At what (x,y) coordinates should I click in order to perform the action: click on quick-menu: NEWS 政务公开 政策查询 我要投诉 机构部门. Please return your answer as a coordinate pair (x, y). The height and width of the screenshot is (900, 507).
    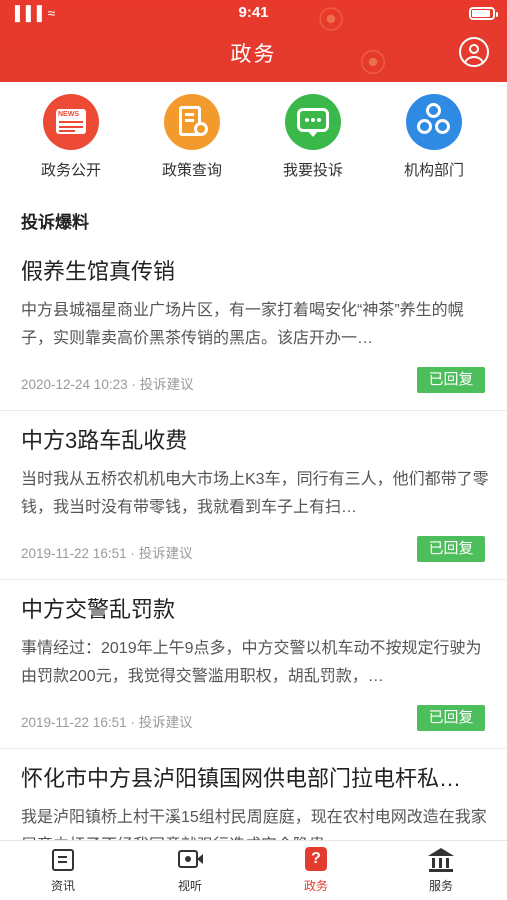
    Looking at the image, I should click on (253, 137).